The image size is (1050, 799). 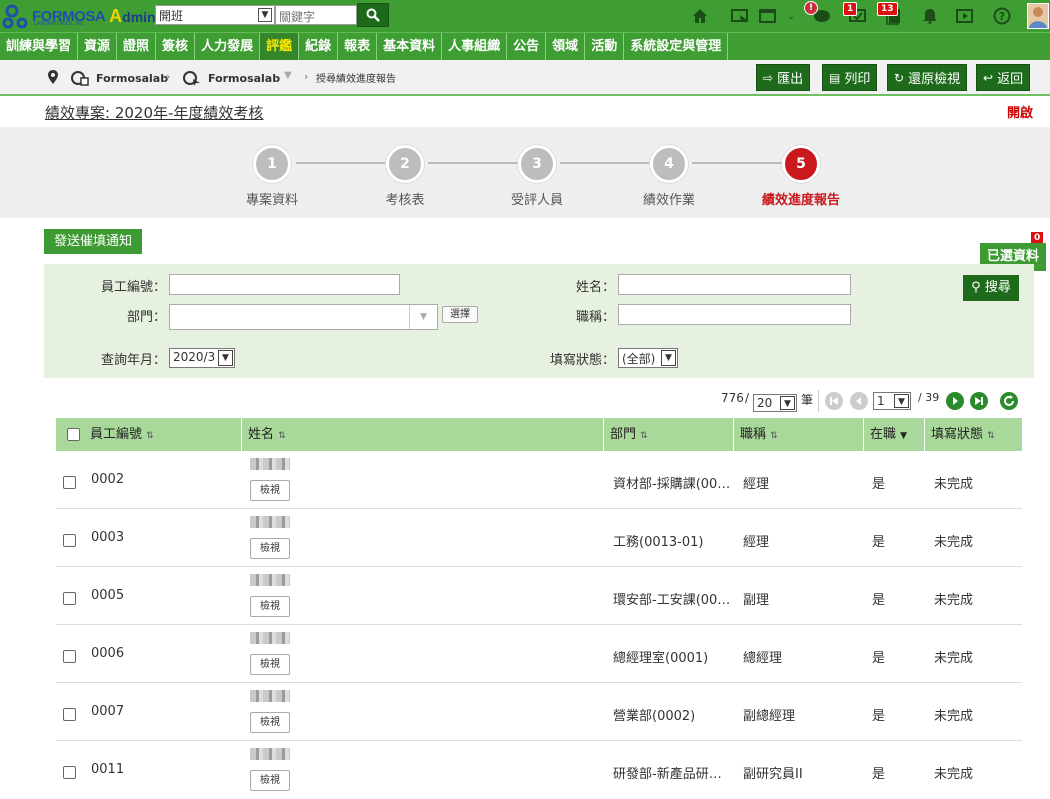 What do you see at coordinates (316, 15) in the screenshot?
I see `keyword-search-input: 關鍵字` at bounding box center [316, 15].